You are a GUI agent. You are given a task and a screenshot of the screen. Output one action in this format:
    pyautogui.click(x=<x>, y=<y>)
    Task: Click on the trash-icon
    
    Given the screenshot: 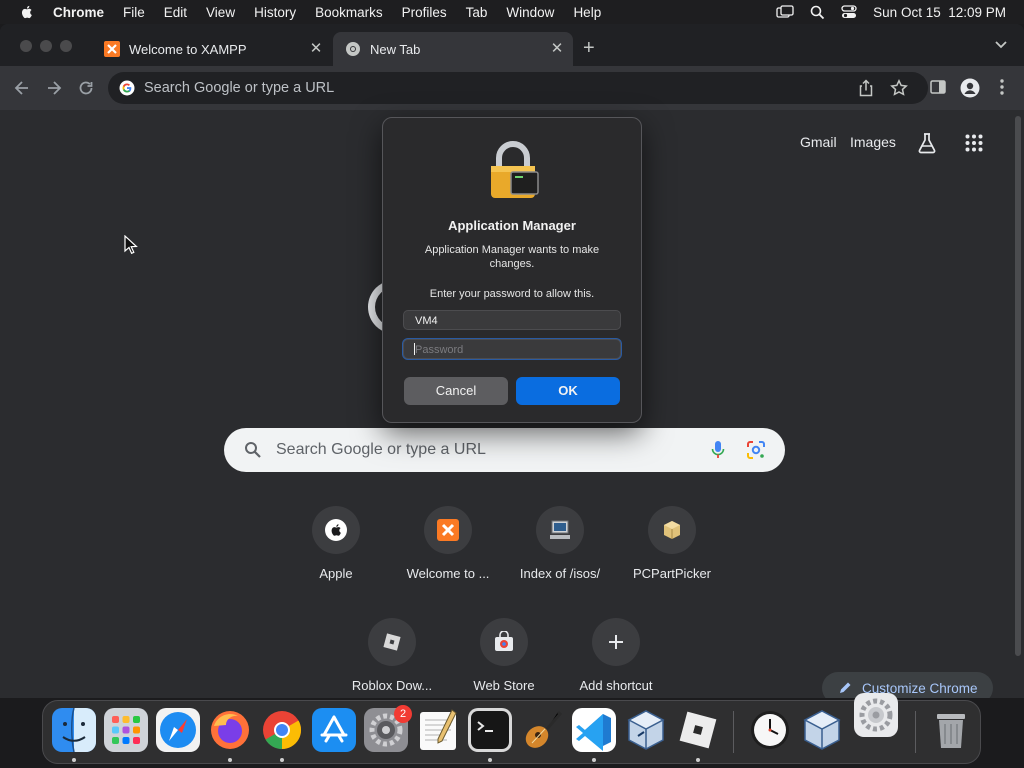 What is the action you would take?
    pyautogui.click(x=951, y=731)
    